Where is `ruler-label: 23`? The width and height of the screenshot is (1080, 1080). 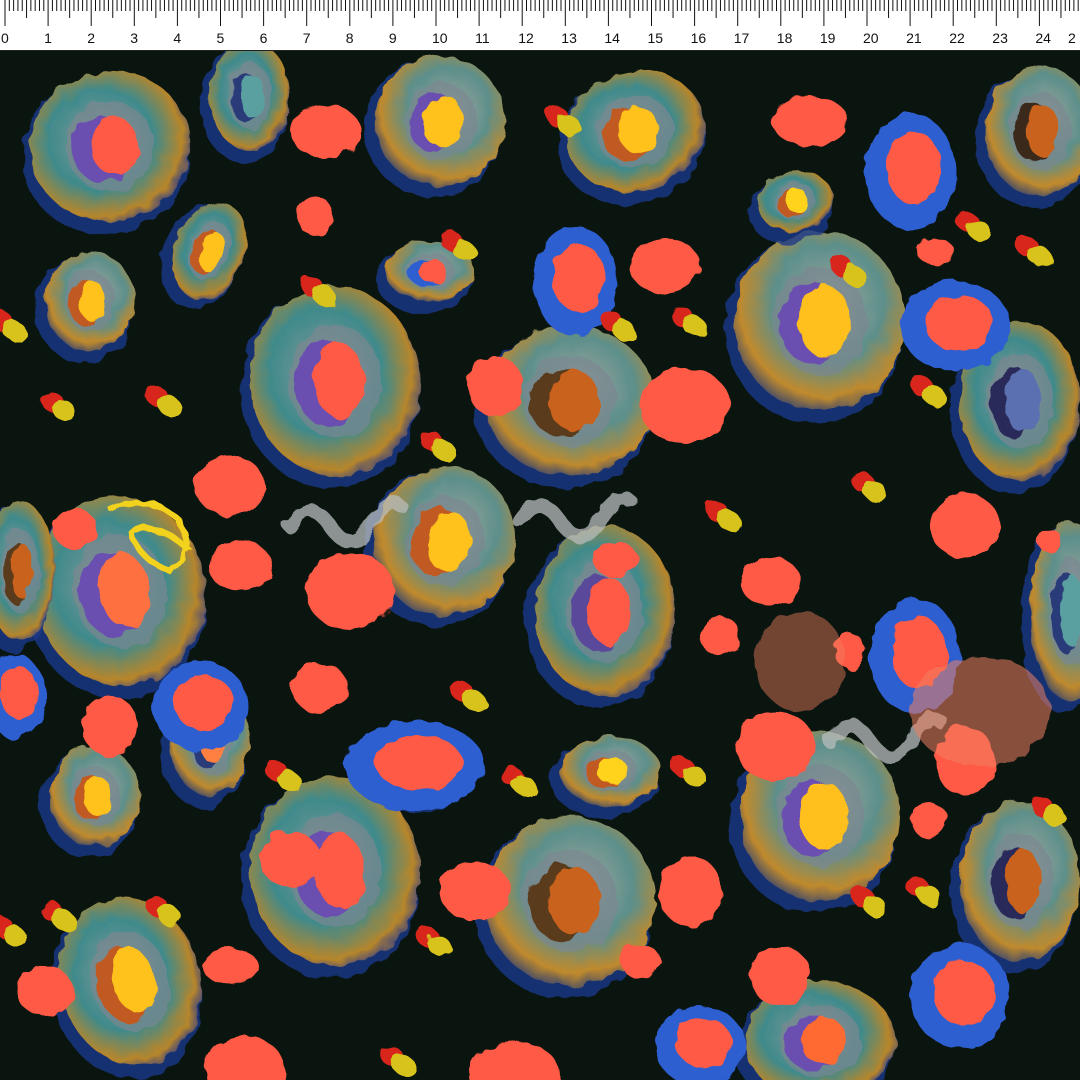
ruler-label: 23 is located at coordinates (1000, 38).